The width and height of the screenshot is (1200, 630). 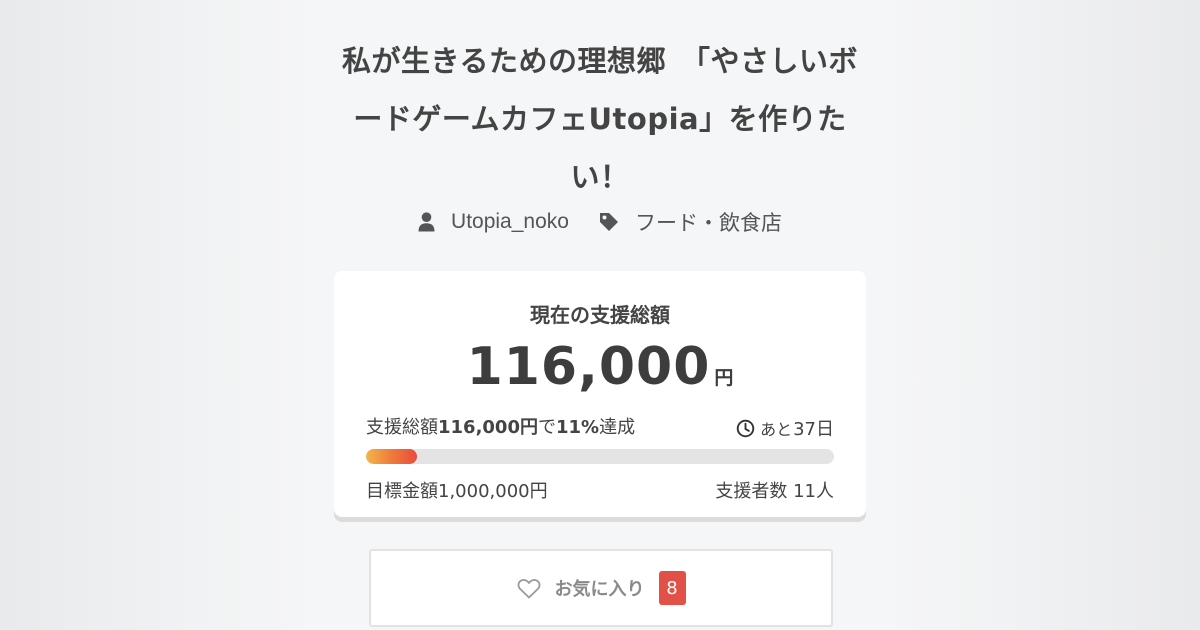 I want to click on stats-prefix: 支援総額, so click(x=402, y=427).